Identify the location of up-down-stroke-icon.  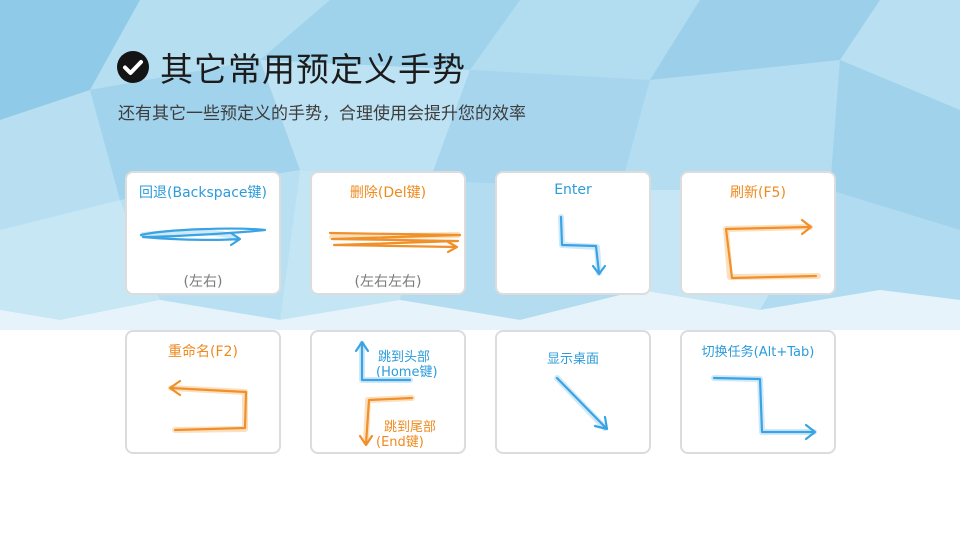
(384, 393).